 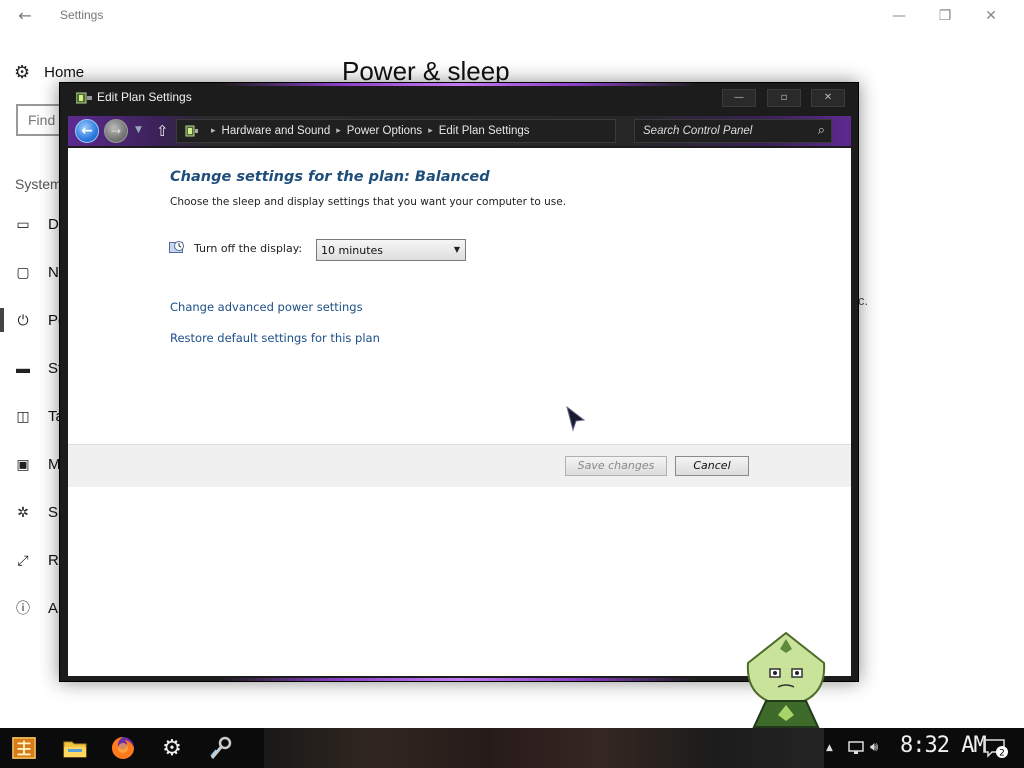 I want to click on chevron-up-icon: ▲, so click(x=829, y=748).